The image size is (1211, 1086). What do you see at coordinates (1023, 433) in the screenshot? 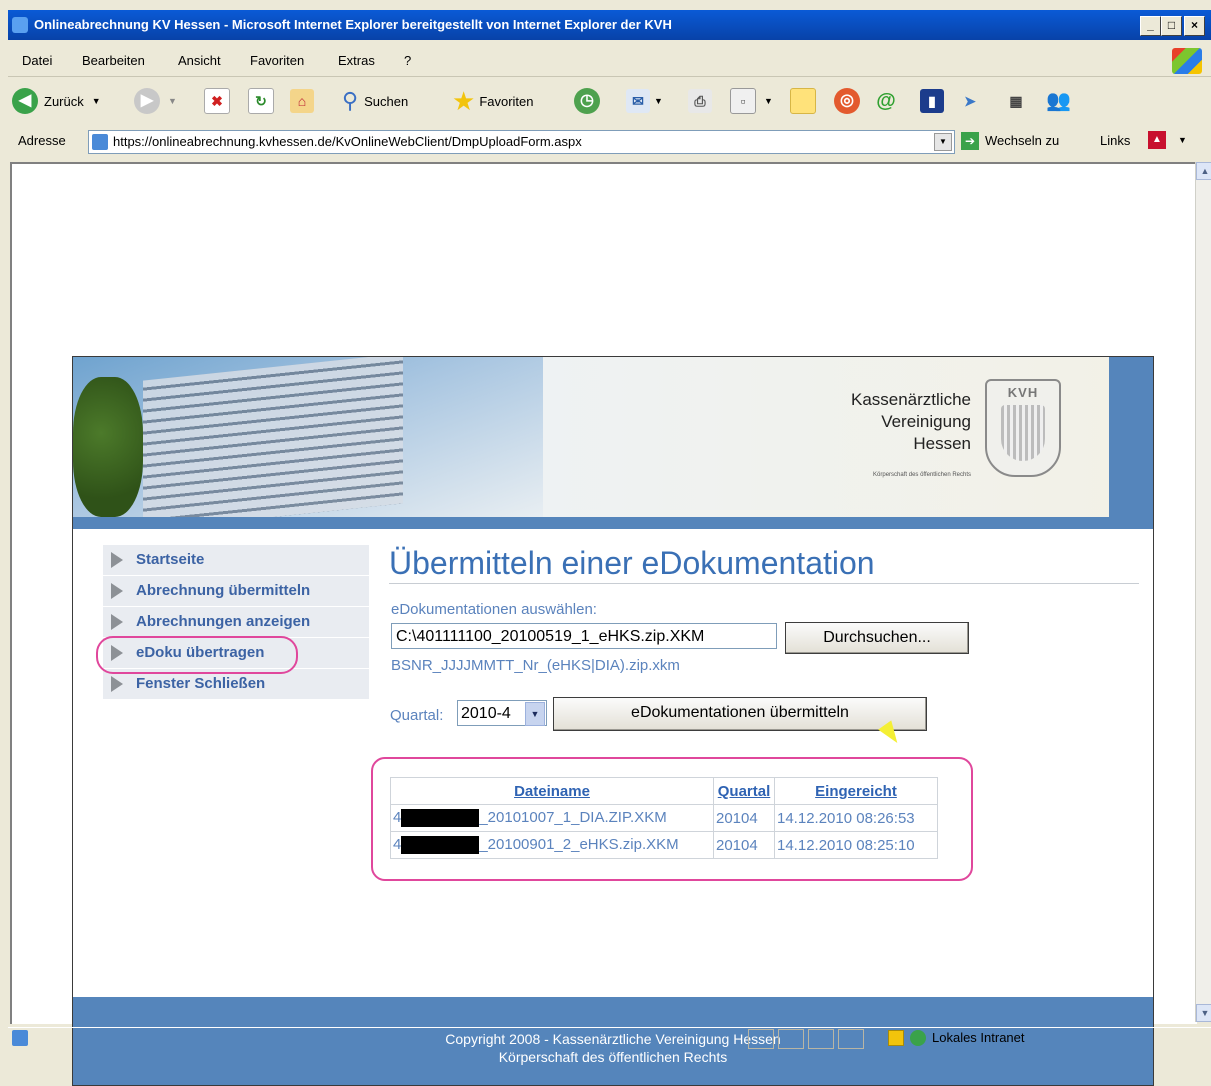
I see `coat-of-arms-icon` at bounding box center [1023, 433].